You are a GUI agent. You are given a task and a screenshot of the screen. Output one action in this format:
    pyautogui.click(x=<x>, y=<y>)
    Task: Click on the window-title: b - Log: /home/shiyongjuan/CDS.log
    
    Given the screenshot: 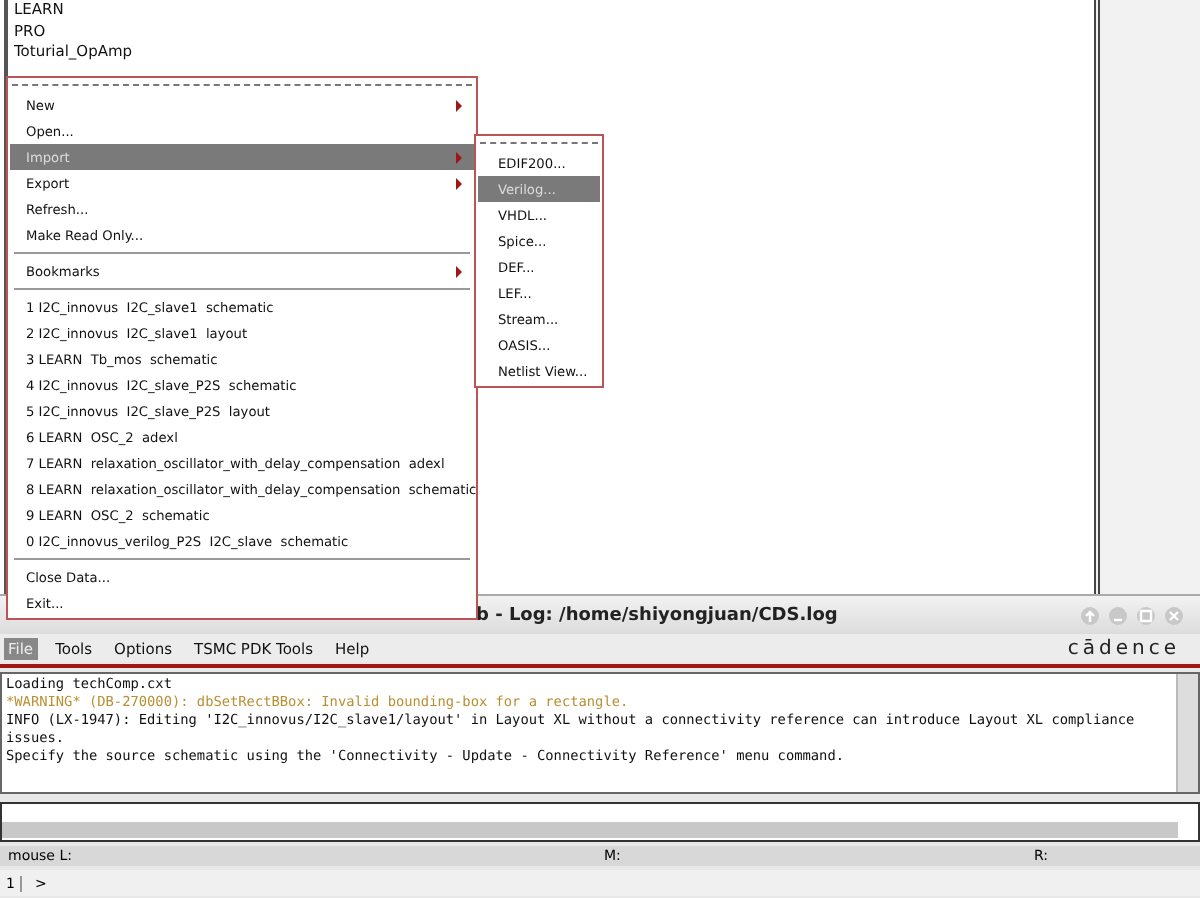 What is the action you would take?
    pyautogui.click(x=657, y=615)
    